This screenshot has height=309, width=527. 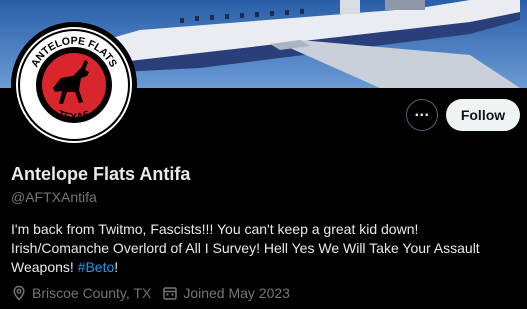 What do you see at coordinates (92, 293) in the screenshot?
I see `location-text: Briscoe County, TX` at bounding box center [92, 293].